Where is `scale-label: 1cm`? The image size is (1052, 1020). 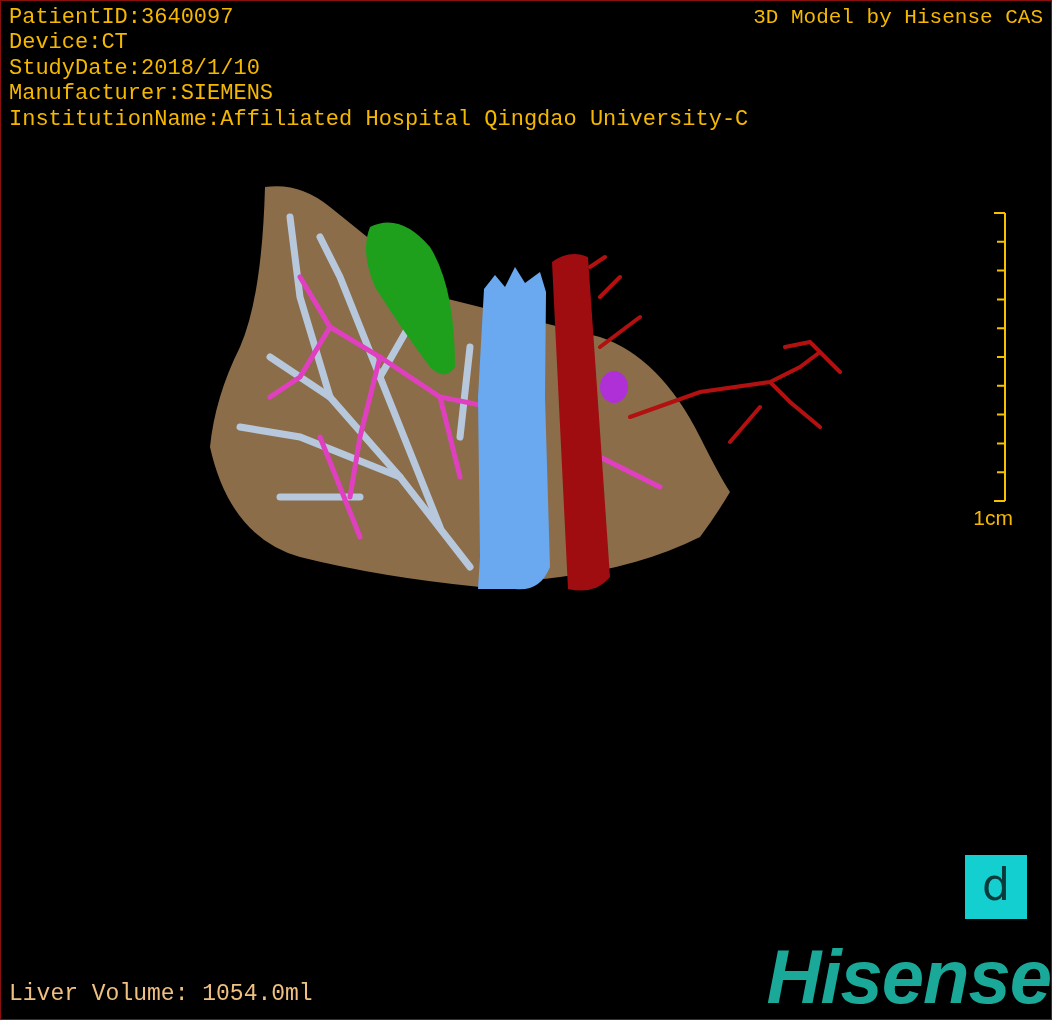
scale-label: 1cm is located at coordinates (993, 518).